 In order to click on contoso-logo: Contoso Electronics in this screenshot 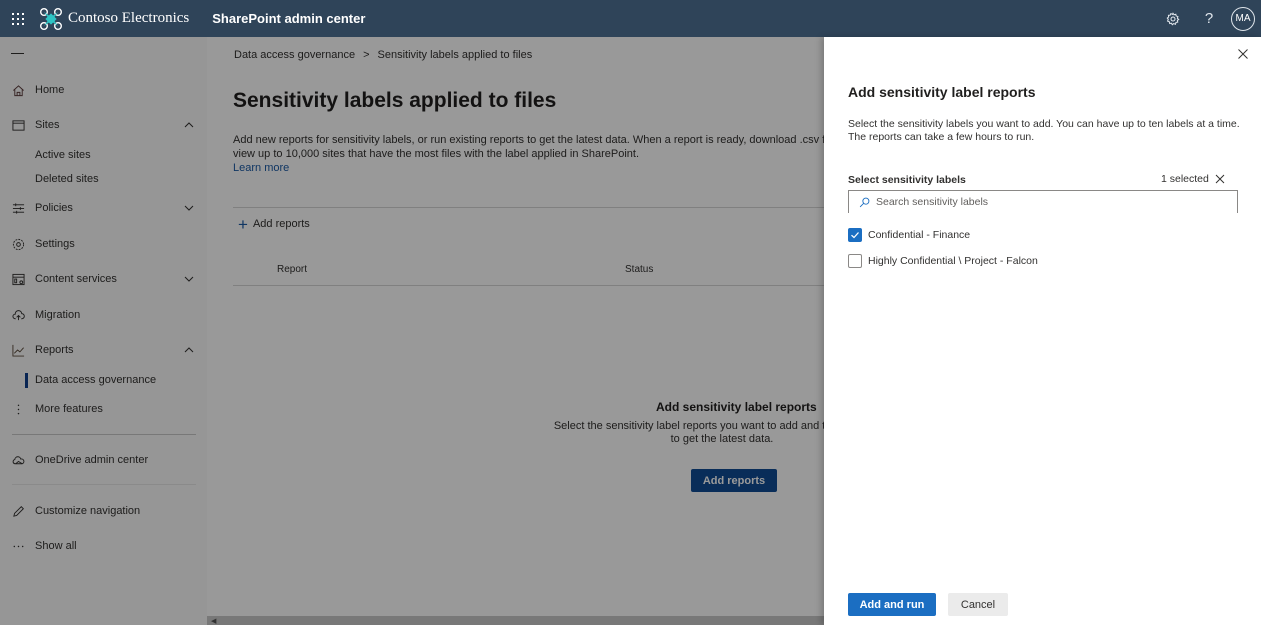, I will do `click(114, 19)`.